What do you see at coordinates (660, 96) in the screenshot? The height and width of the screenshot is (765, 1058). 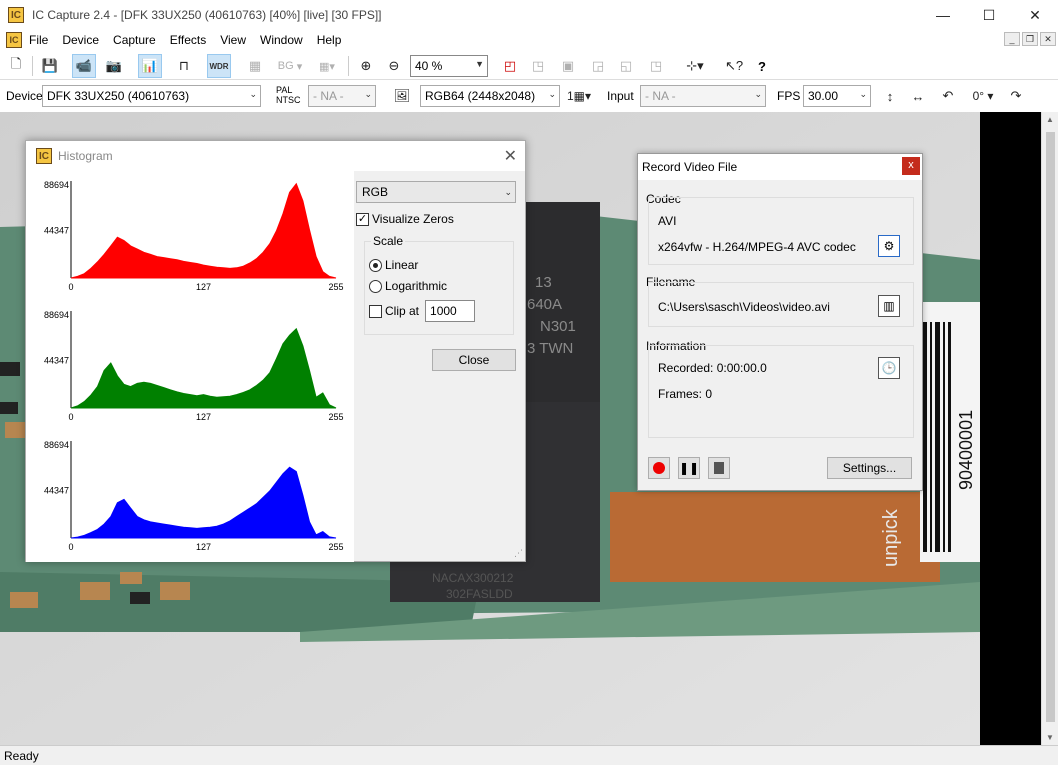 I see `input-value: - NA -` at bounding box center [660, 96].